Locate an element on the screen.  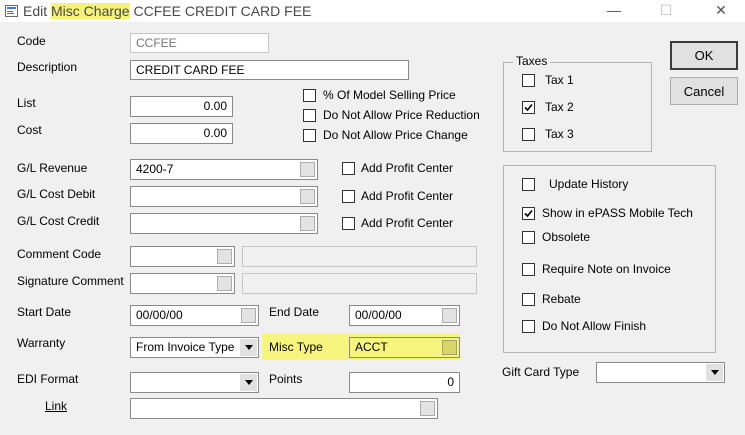
no-allow-finish-checkbox is located at coordinates (528, 326).